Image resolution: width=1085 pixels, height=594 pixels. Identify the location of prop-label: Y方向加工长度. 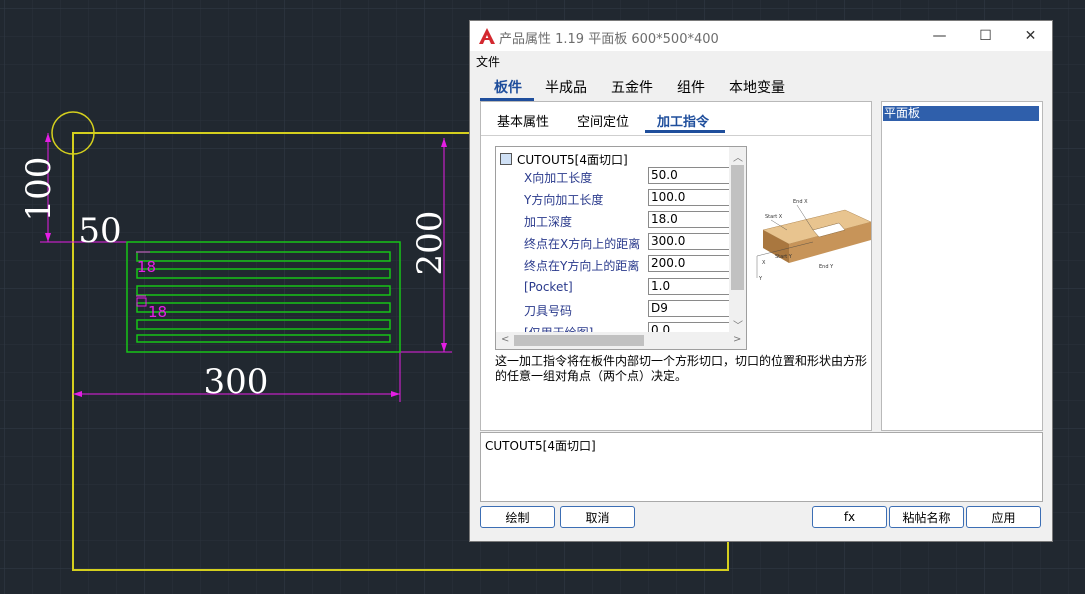
(564, 200).